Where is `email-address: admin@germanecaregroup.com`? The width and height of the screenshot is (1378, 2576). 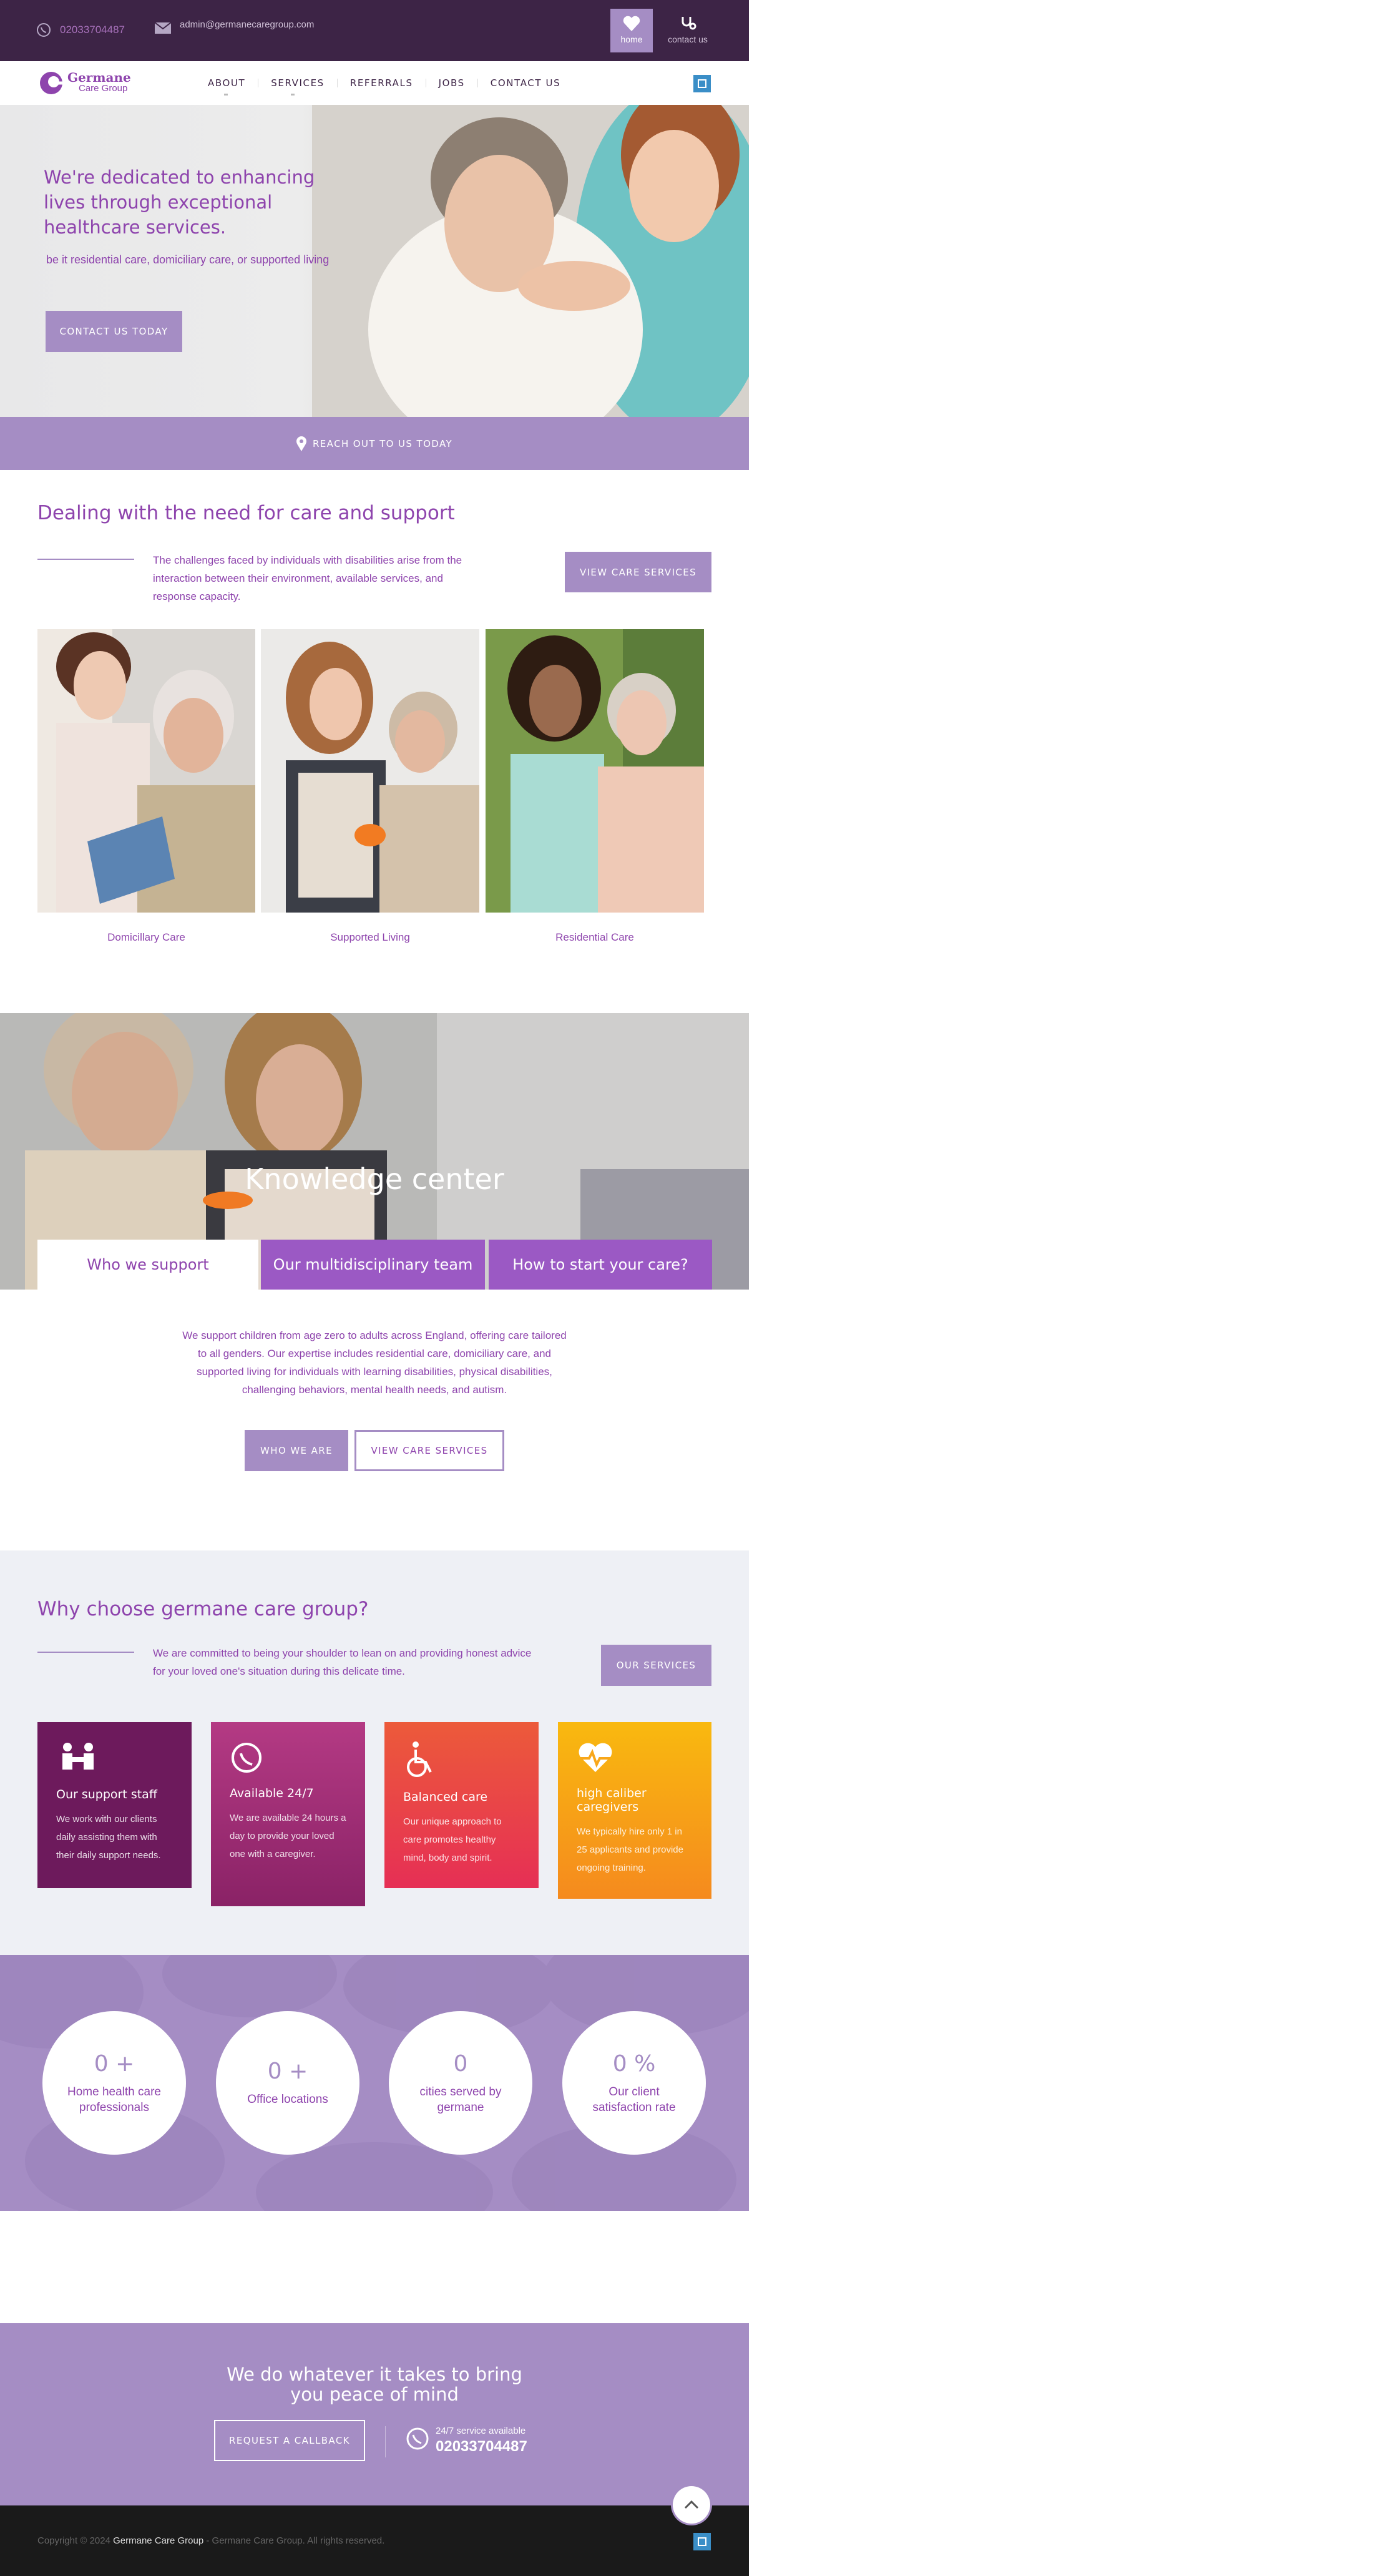 email-address: admin@germanecaregroup.com is located at coordinates (247, 24).